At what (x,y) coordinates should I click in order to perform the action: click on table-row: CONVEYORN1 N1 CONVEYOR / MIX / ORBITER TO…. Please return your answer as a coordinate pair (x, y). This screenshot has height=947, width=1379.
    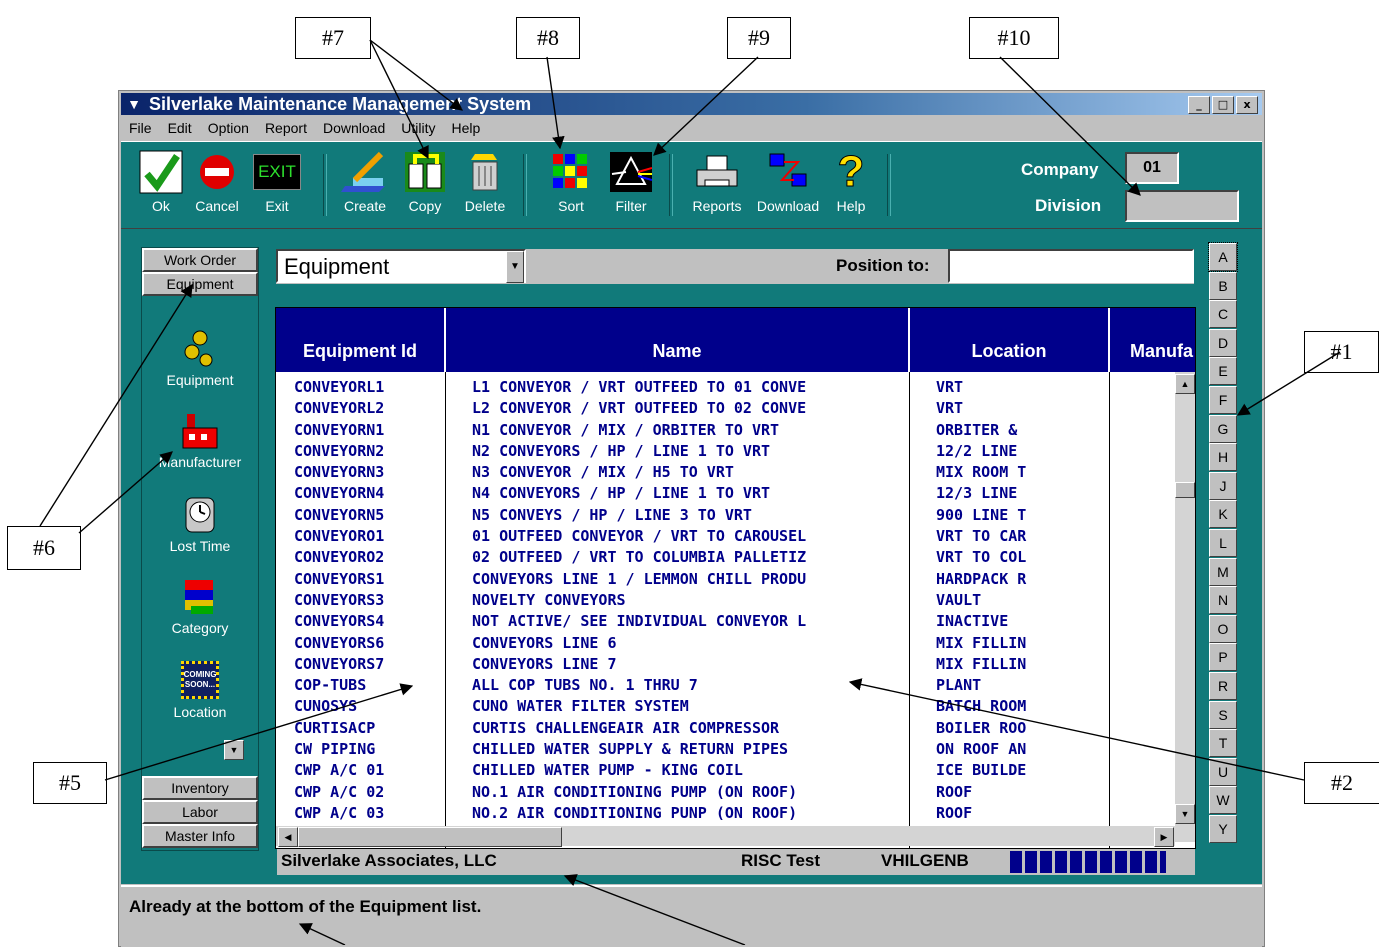
    Looking at the image, I should click on (725, 429).